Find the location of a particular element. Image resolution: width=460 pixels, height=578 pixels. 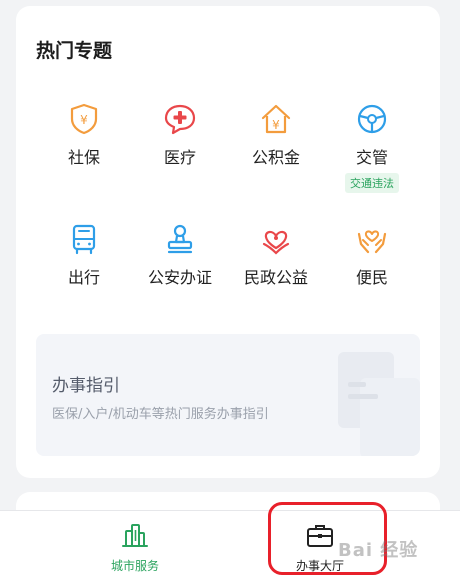

topic-label: 公安办证 is located at coordinates (179, 277).